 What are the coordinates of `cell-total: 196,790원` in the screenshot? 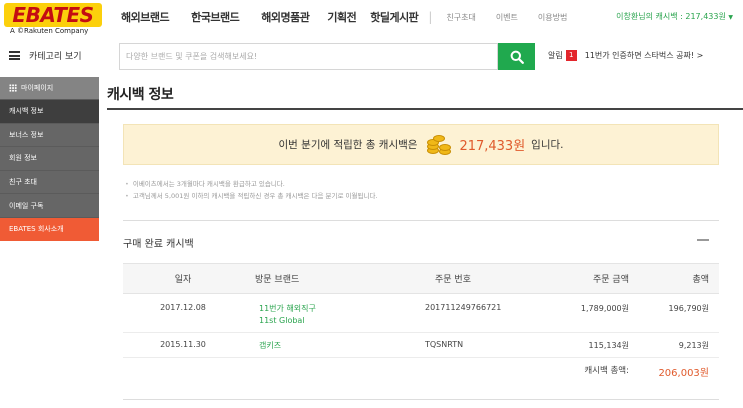 It's located at (674, 313).